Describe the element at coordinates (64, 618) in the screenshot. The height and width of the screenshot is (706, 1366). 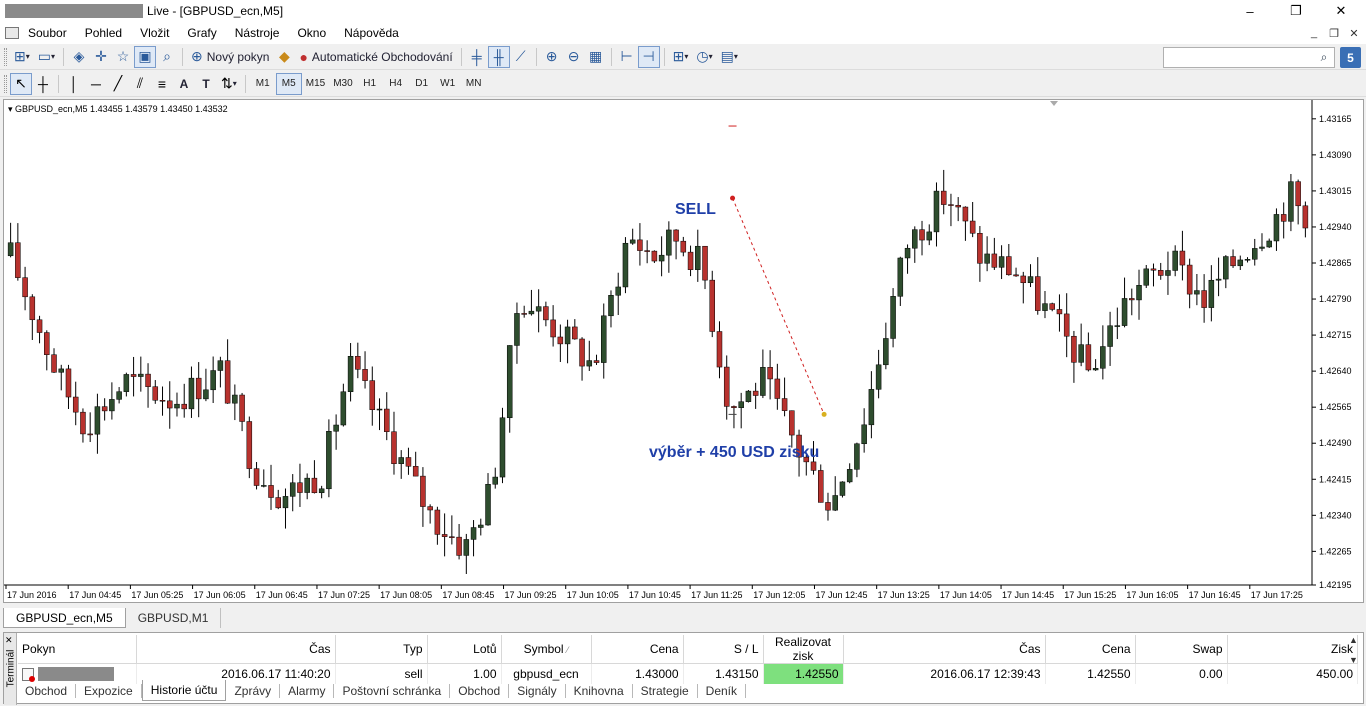
I see `chart-tab-gbpusd-ecn-m5: GBPUSD_ecn,M5` at that location.